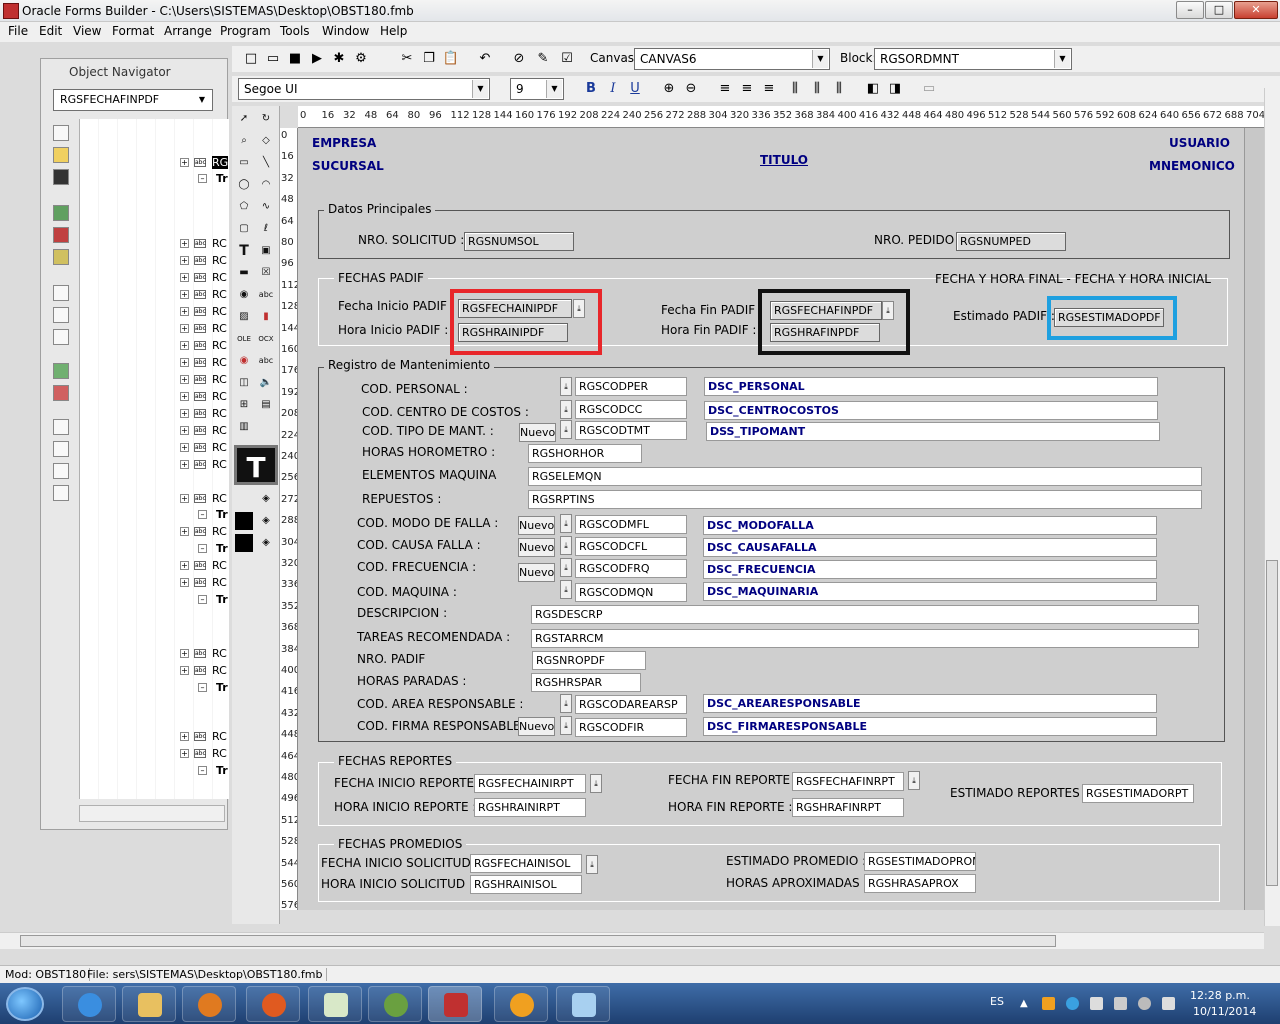  Describe the element at coordinates (973, 59) in the screenshot. I see `block-select: RGSORDMNT ▼` at that location.